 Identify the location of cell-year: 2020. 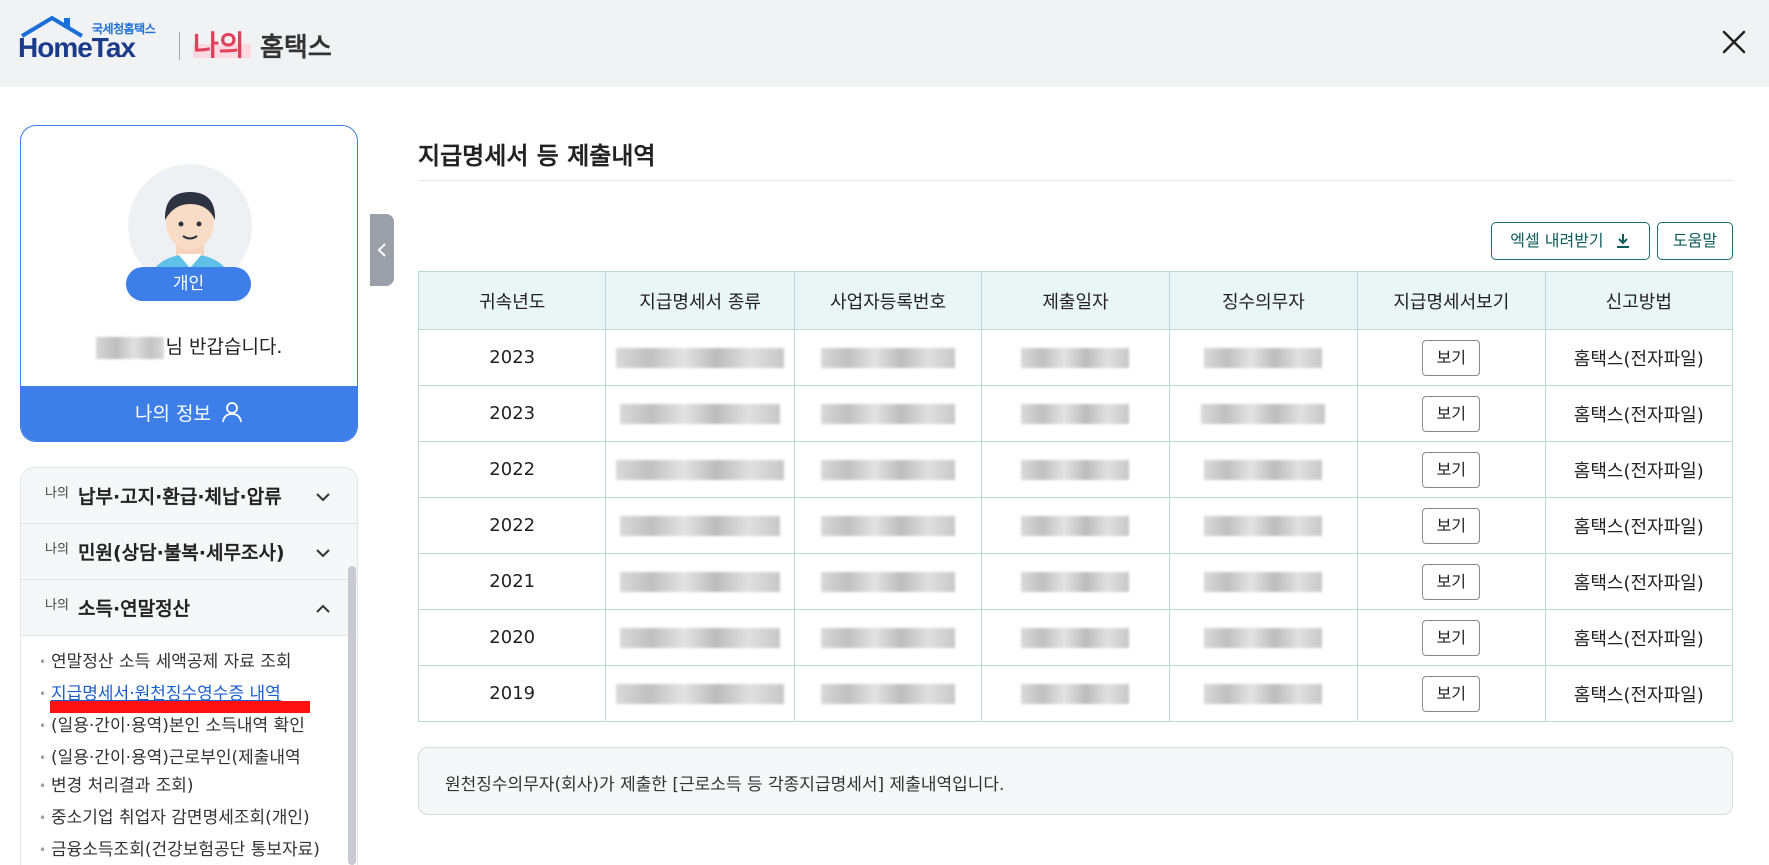
(512, 637).